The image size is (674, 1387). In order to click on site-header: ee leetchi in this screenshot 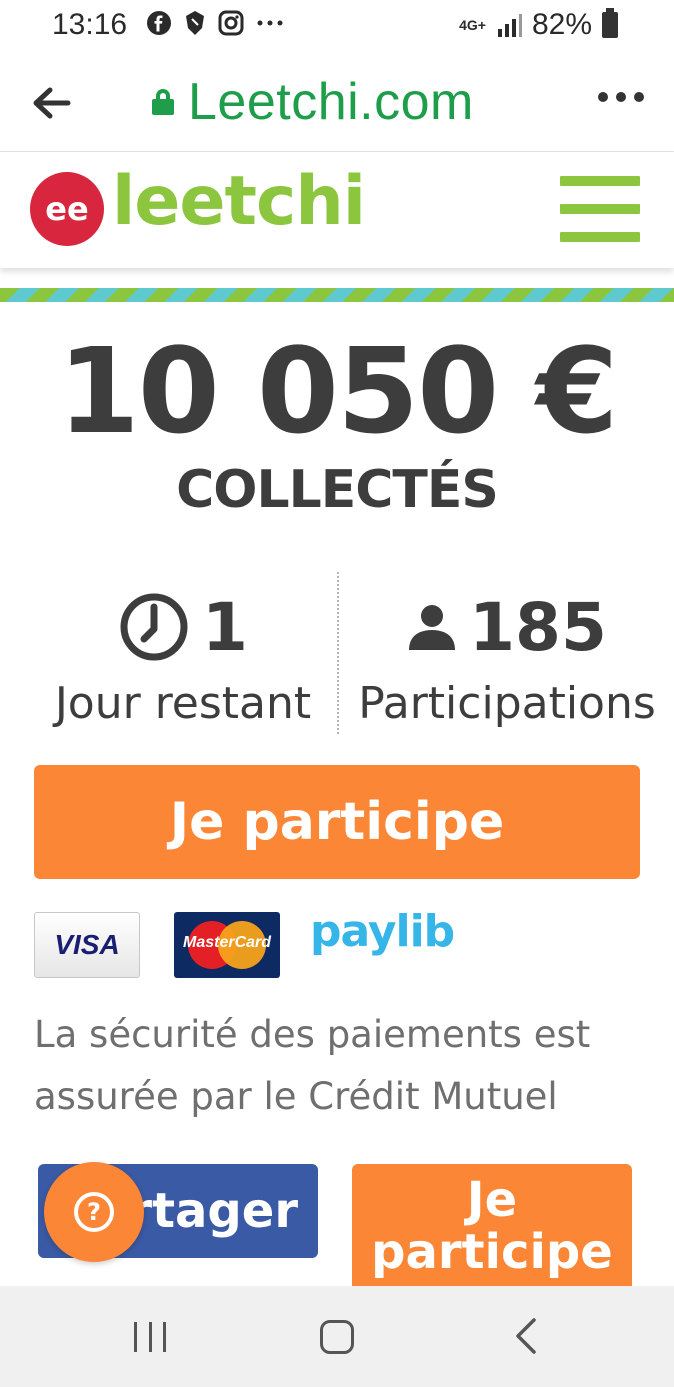, I will do `click(337, 210)`.